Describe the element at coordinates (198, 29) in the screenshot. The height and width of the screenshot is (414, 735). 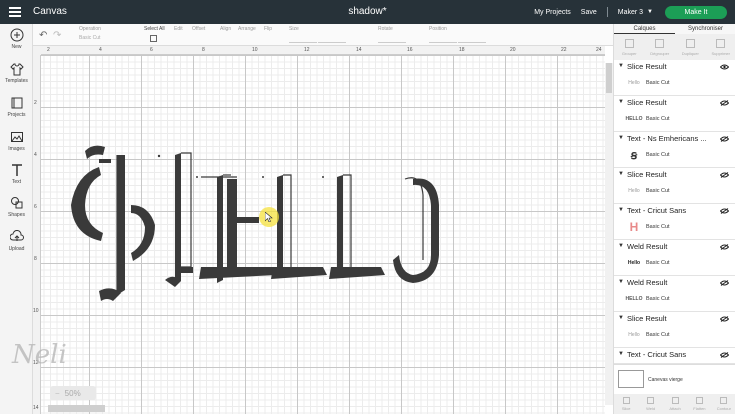
I see `offset-button: Offset` at that location.